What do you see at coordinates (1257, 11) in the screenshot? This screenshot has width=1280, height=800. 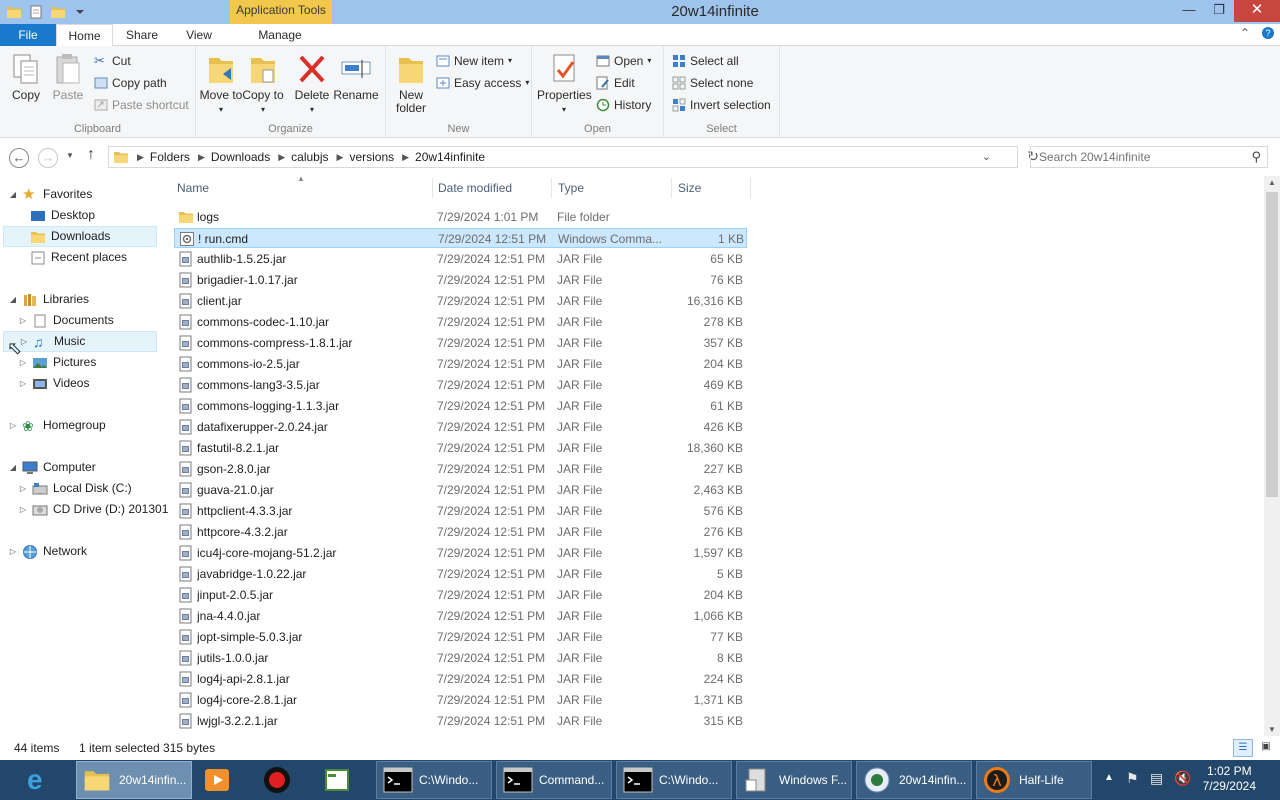 I see `close-button: ✕` at bounding box center [1257, 11].